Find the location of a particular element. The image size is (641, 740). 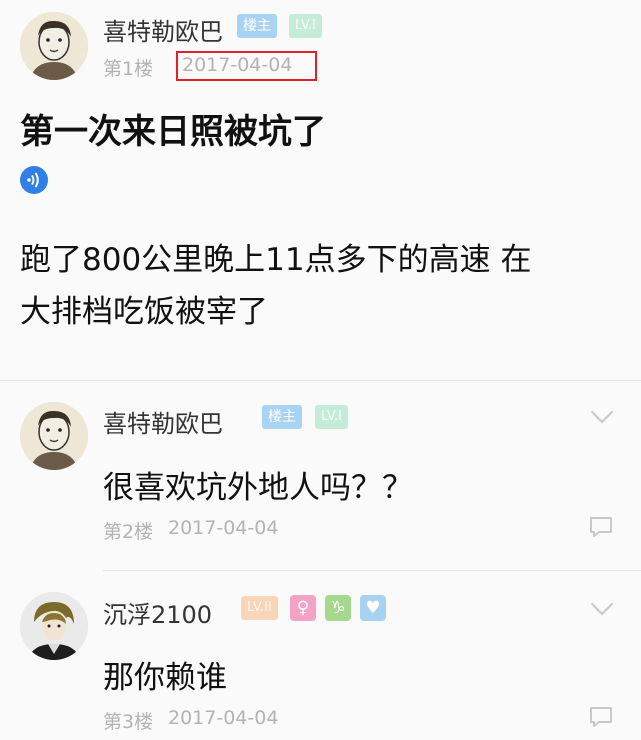

reply-author-name: 沉浮2100 is located at coordinates (157, 612).